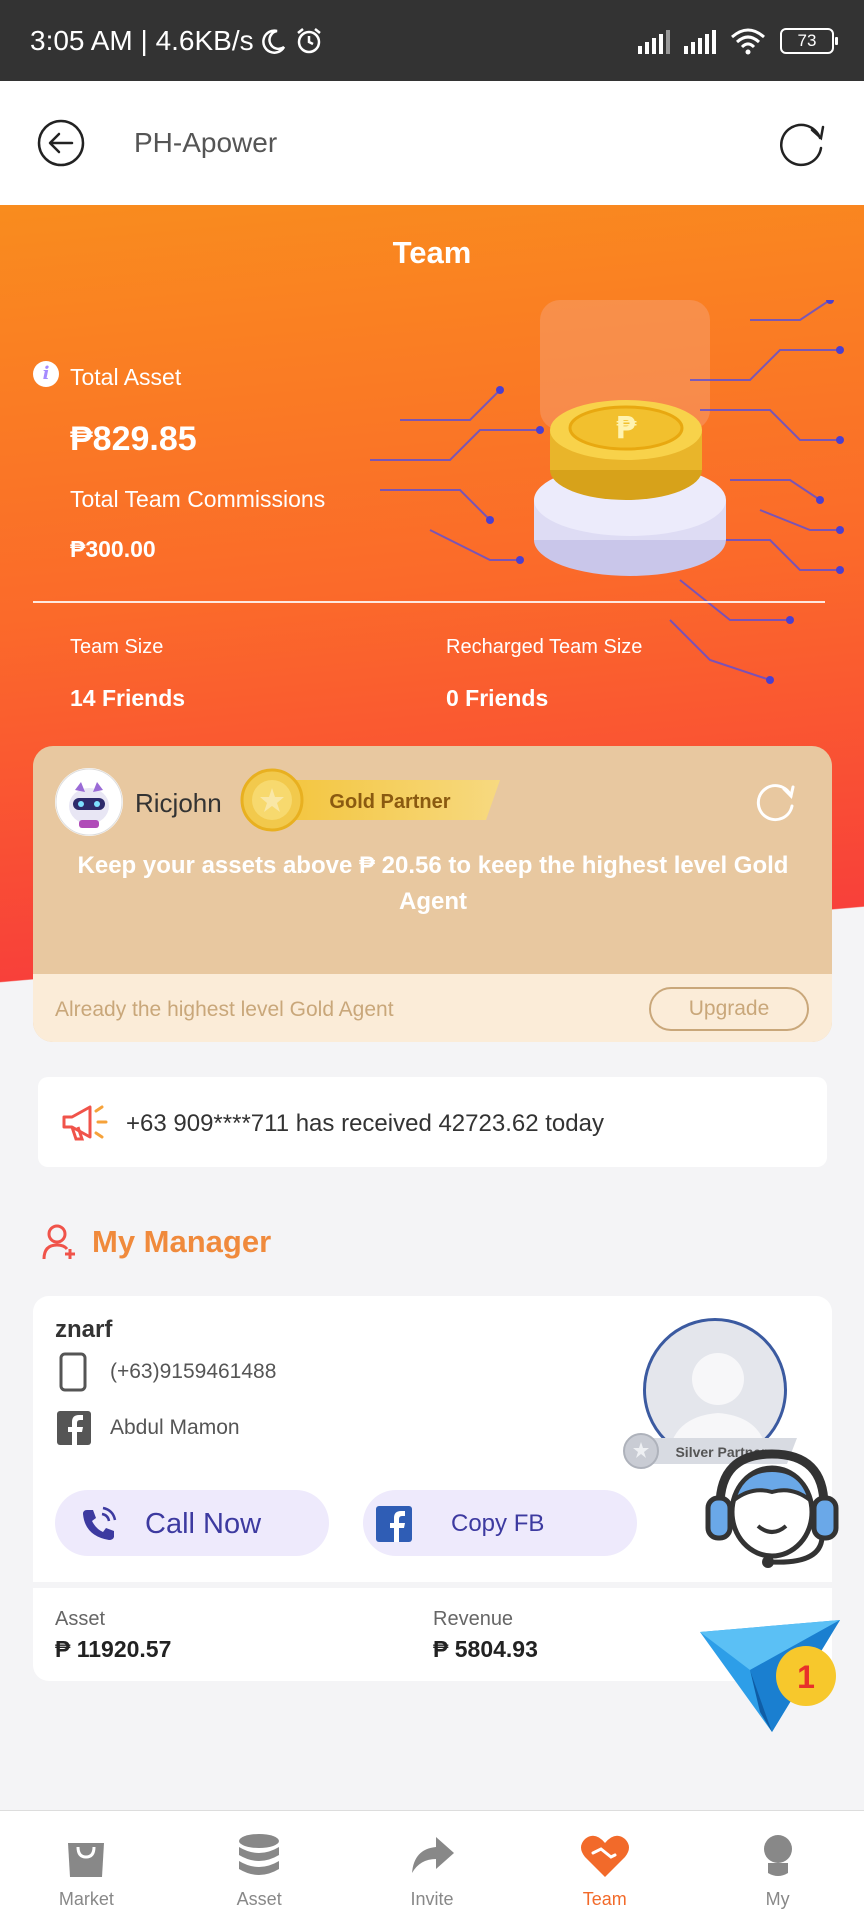 This screenshot has height=1920, width=864. Describe the element at coordinates (46, 374) in the screenshot. I see `info-icon: i` at that location.